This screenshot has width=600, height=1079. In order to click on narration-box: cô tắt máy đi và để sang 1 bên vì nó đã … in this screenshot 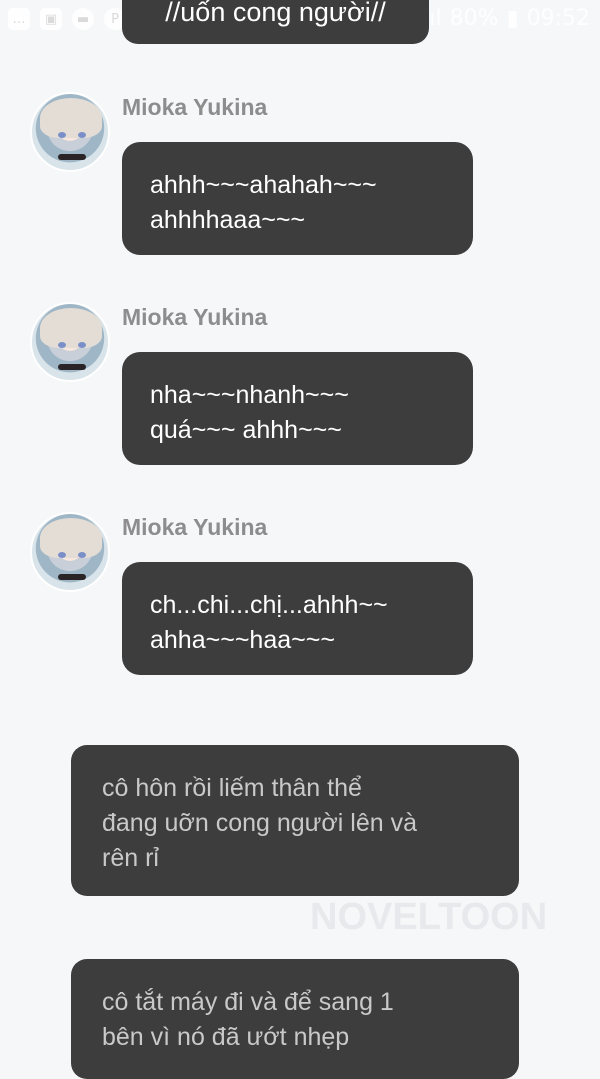, I will do `click(295, 1019)`.